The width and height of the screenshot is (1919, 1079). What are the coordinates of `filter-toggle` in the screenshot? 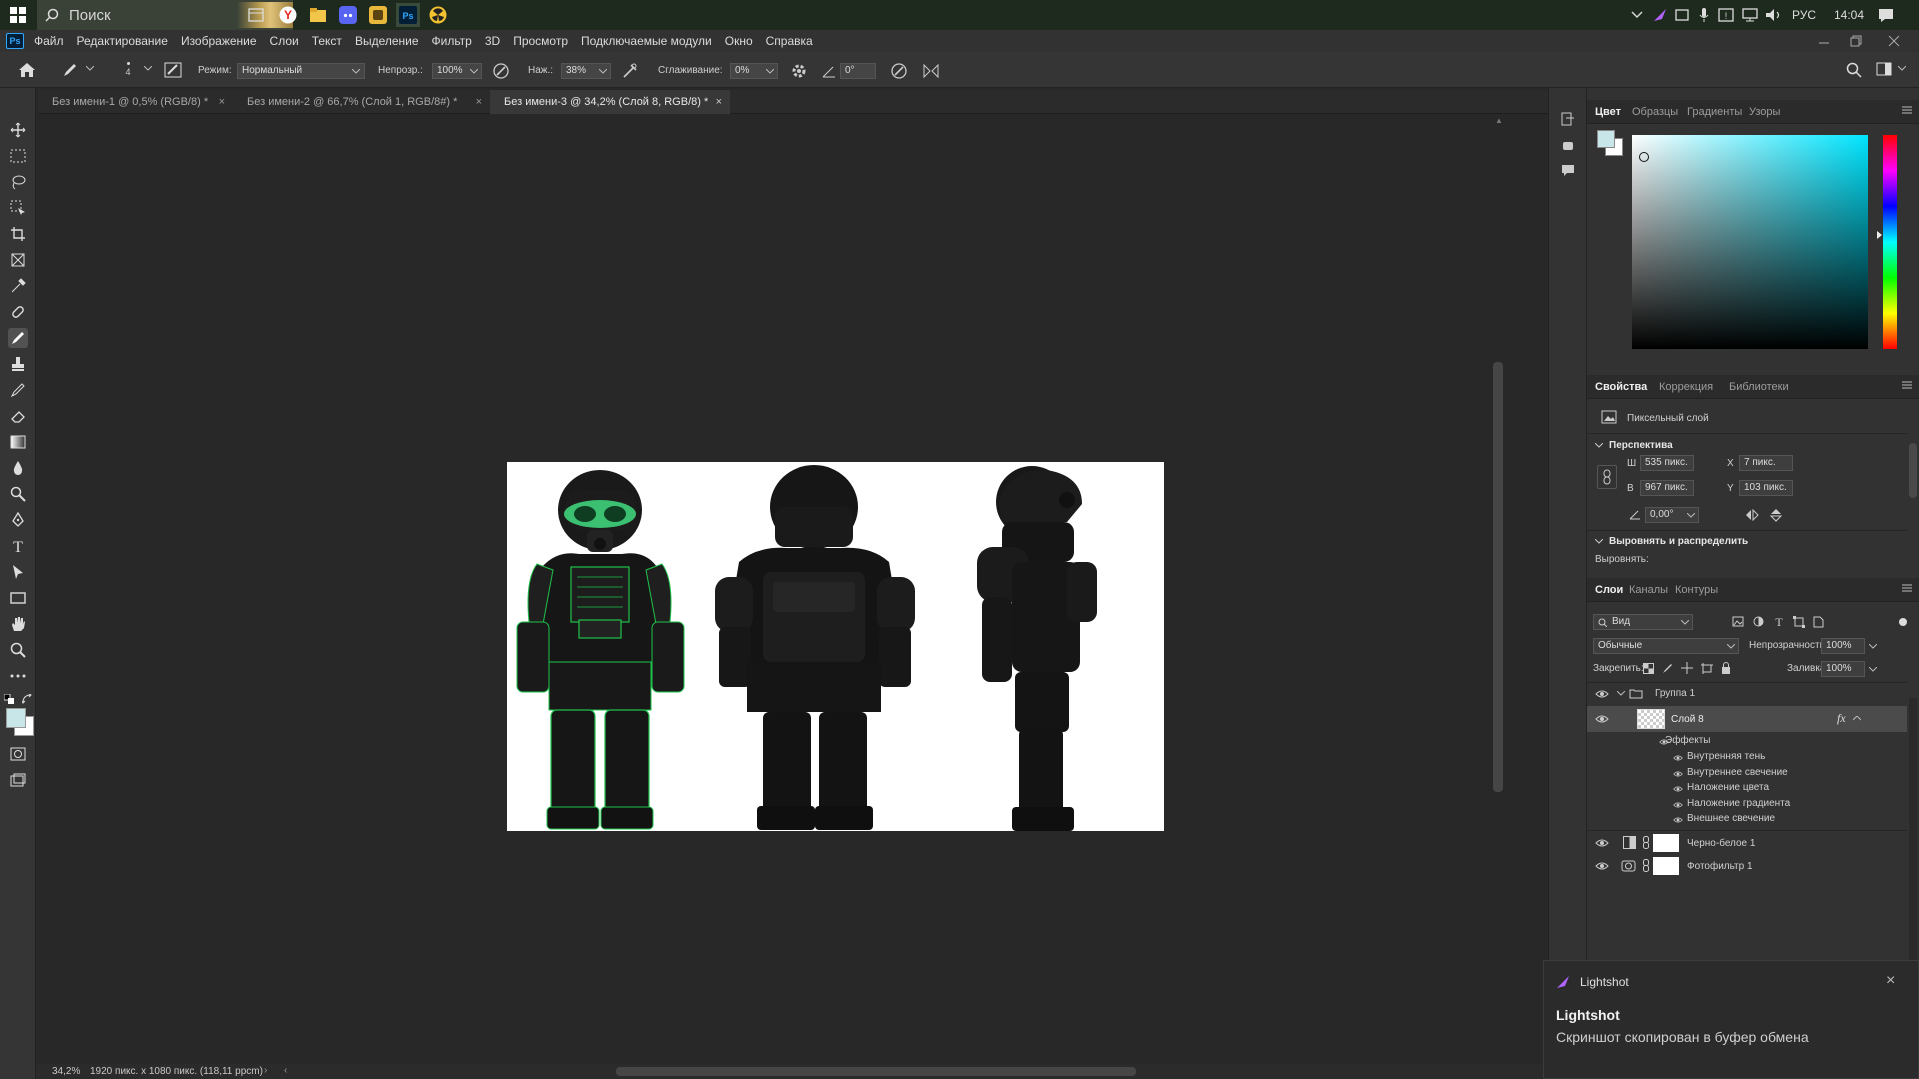 It's located at (1903, 622).